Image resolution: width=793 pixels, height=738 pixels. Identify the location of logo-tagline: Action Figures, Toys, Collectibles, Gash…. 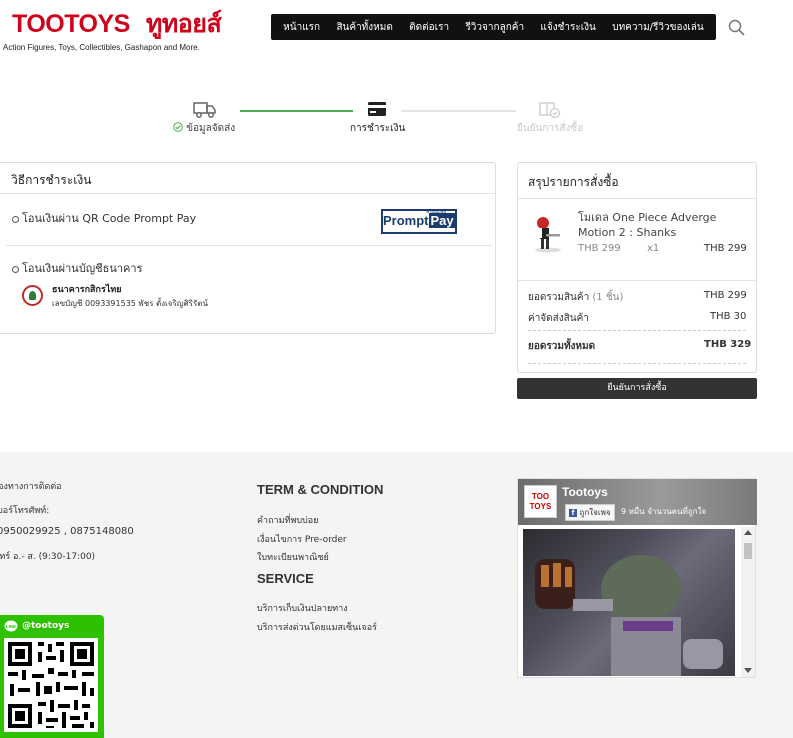
(101, 47).